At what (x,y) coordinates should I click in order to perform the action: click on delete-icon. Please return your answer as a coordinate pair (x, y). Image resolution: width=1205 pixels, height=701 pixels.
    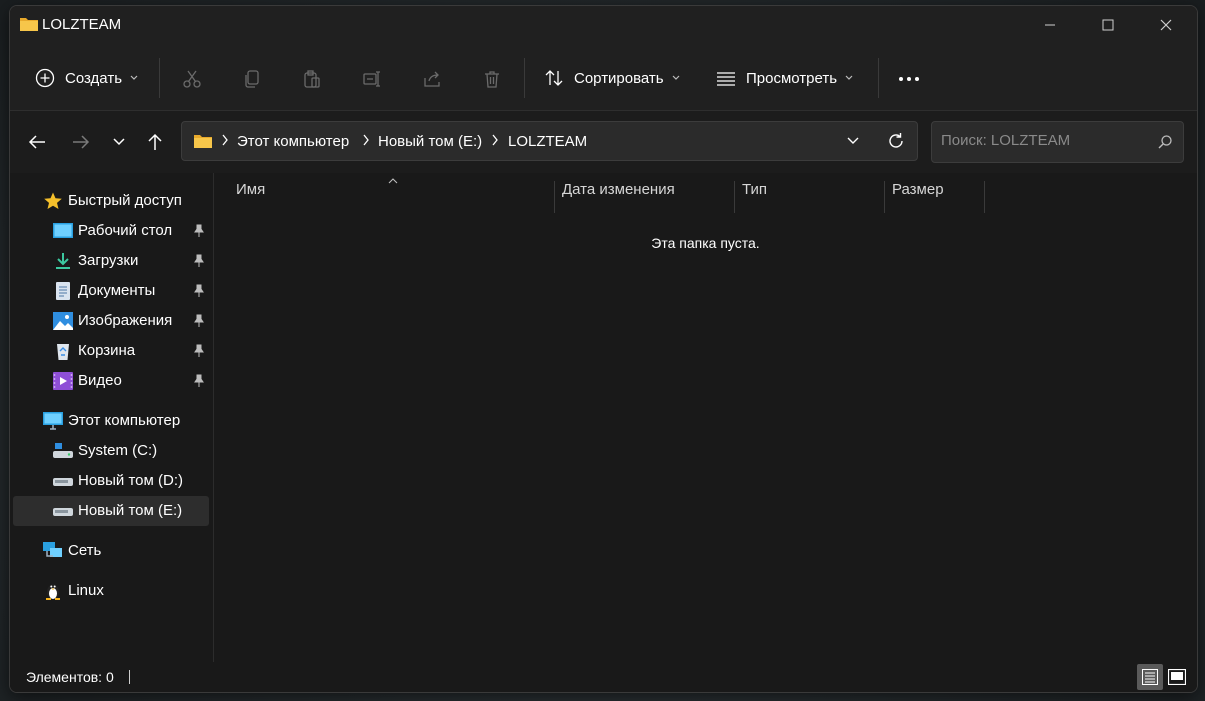
    Looking at the image, I should click on (492, 79).